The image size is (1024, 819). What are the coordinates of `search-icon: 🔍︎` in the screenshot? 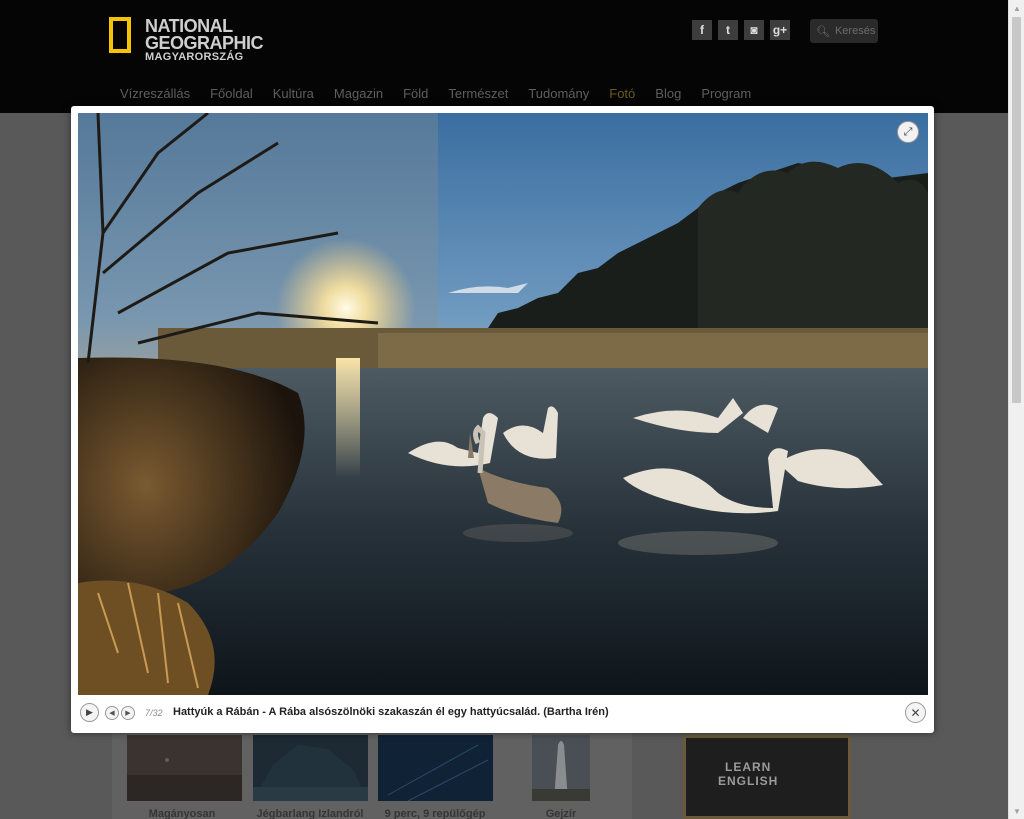 It's located at (823, 31).